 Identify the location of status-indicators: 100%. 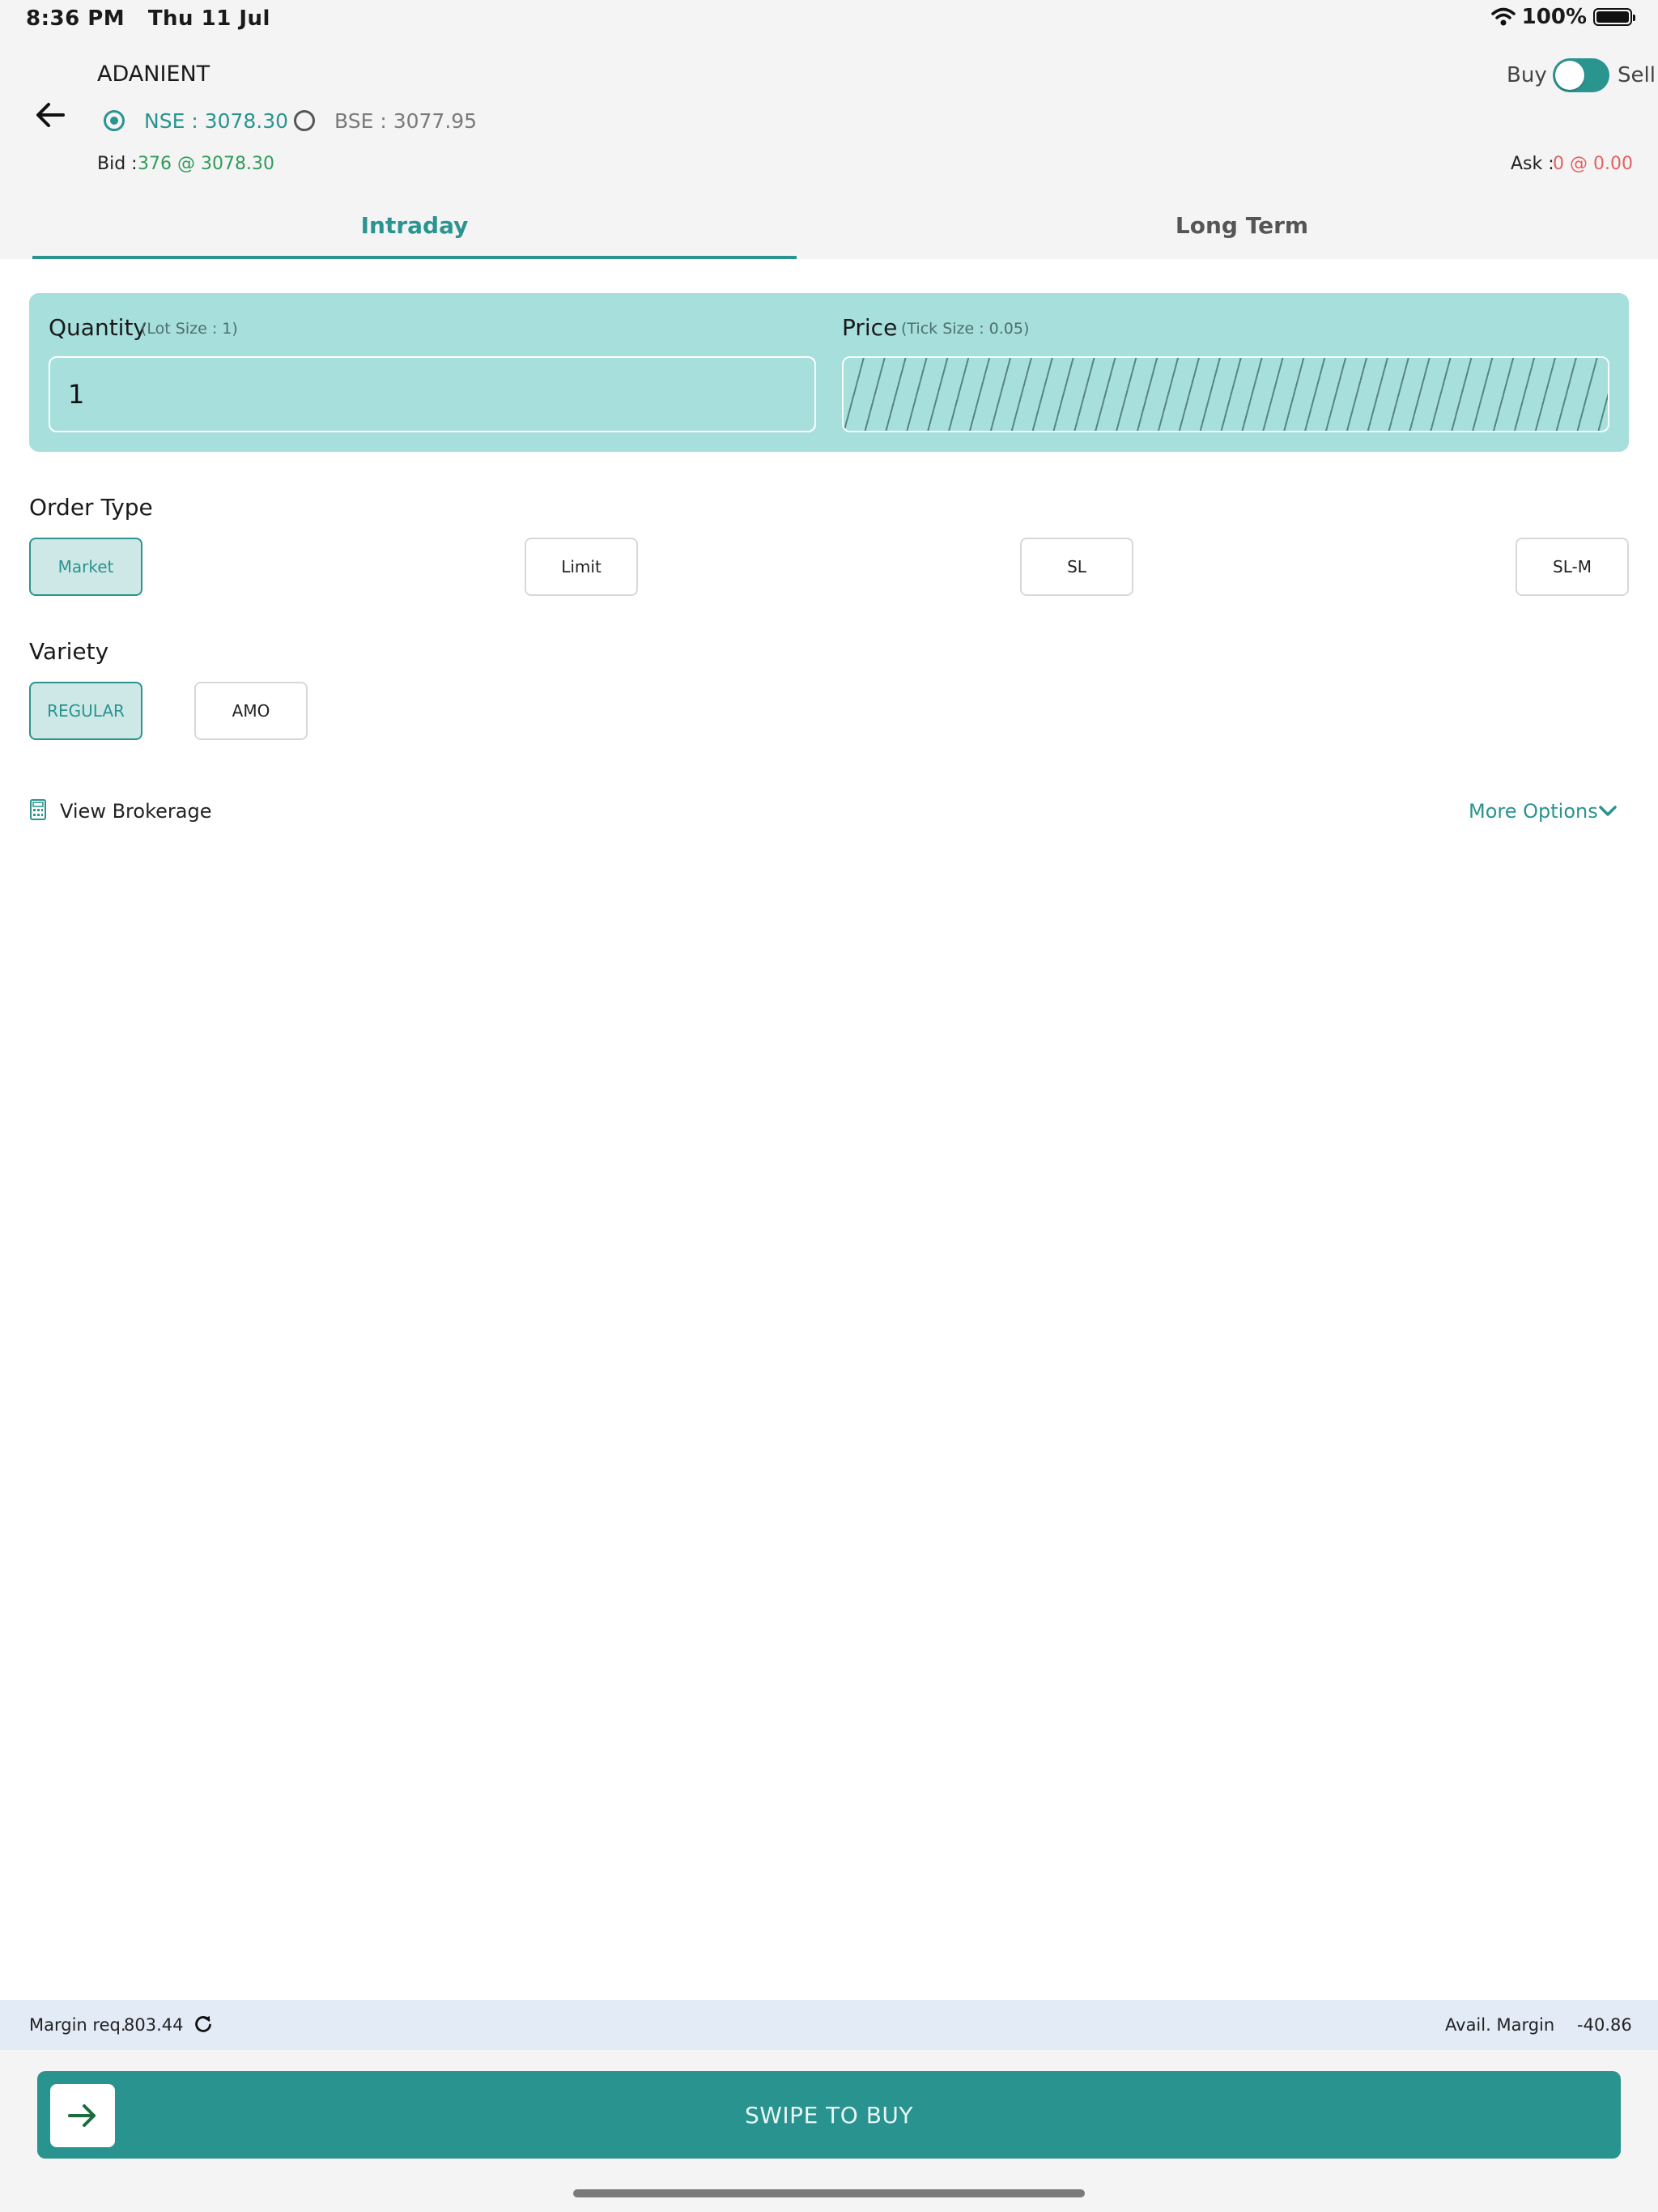
(1562, 17).